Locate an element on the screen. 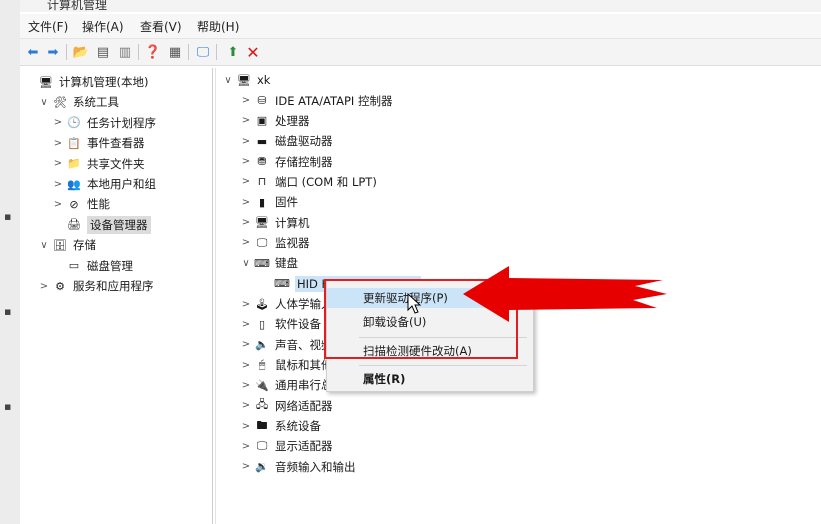  help-icon: ❓ is located at coordinates (153, 52).